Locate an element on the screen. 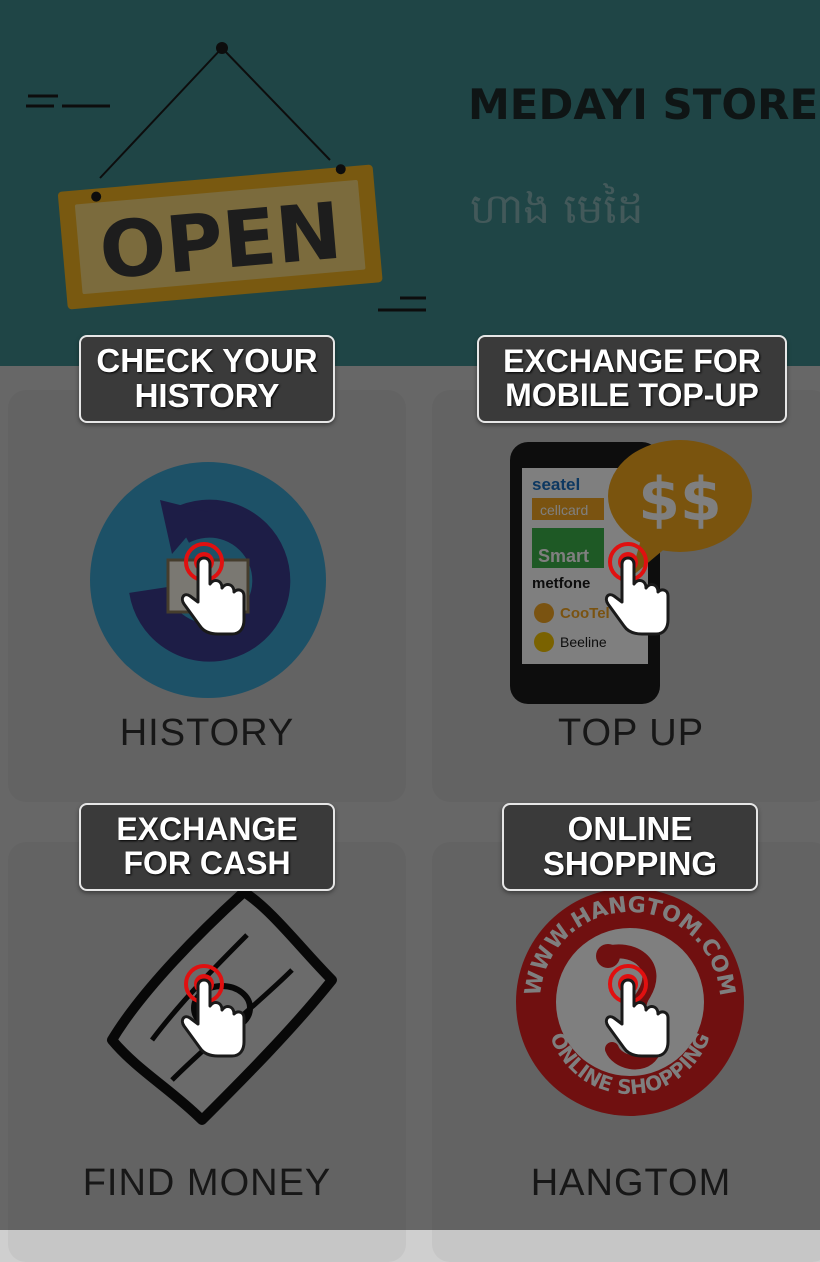 Image resolution: width=820 pixels, height=1262 pixels. topup-bubble-text: $$ is located at coordinates (680, 500).